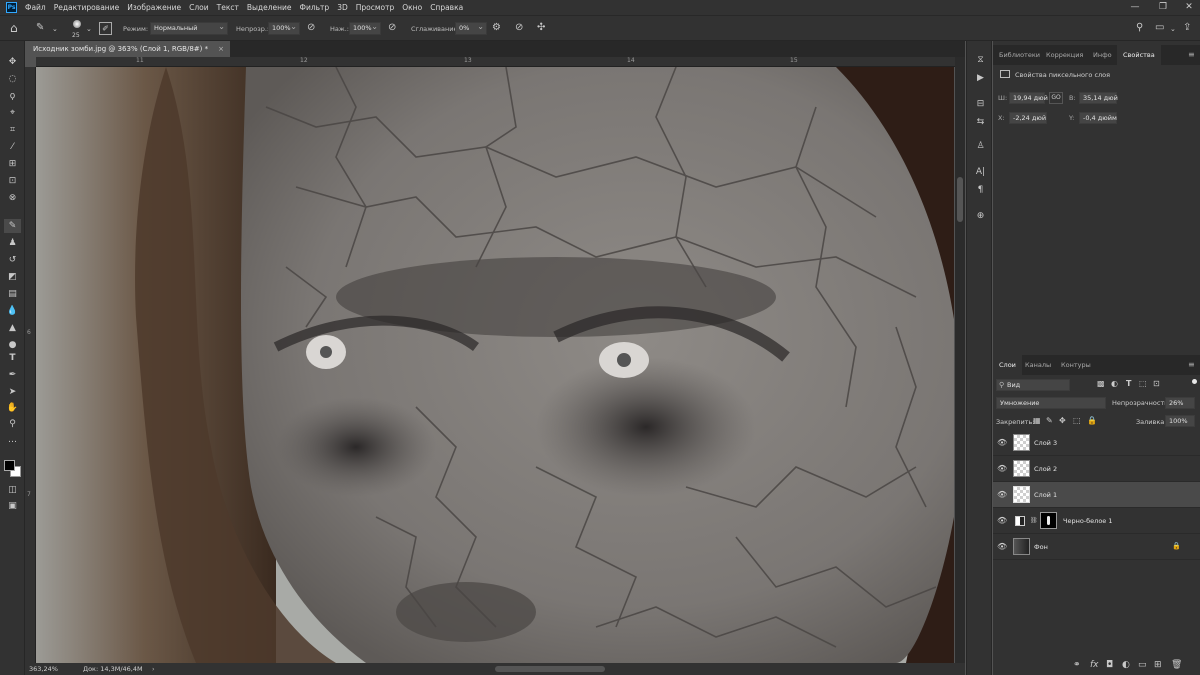  I want to click on layer-row-black-white-1: 👁 ⛓ Черно-белое 1, so click(1096, 521).